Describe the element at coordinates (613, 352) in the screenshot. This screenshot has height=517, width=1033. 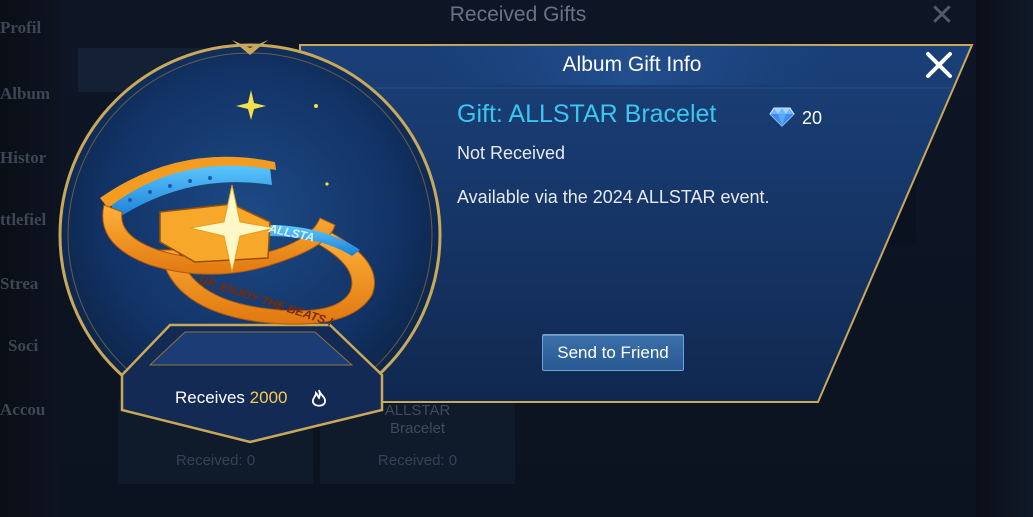
I see `send-to-friend-button: Send to Friend` at that location.